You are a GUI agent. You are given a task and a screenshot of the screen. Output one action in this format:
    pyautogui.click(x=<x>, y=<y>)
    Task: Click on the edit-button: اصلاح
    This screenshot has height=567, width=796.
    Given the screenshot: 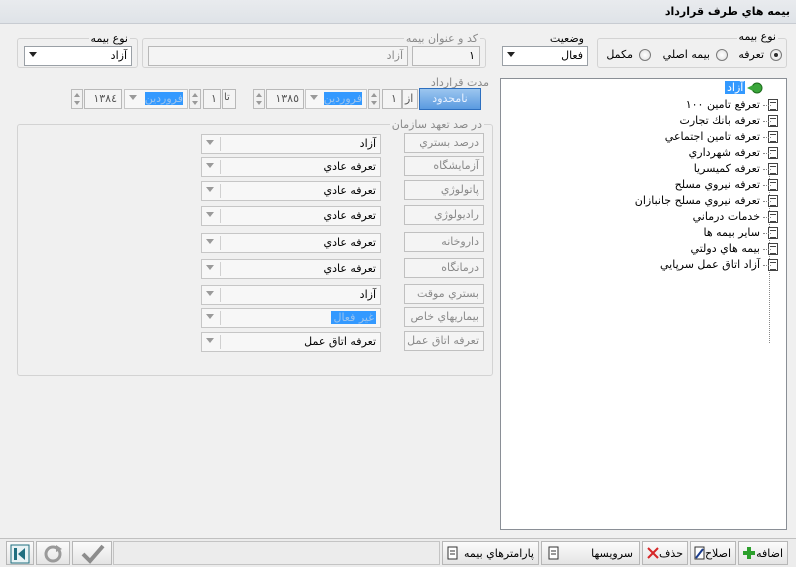 What is the action you would take?
    pyautogui.click(x=713, y=553)
    